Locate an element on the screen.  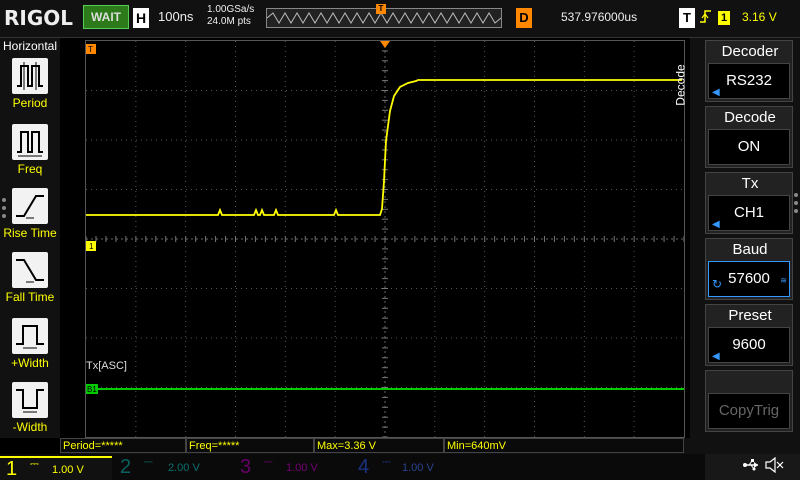
horizontal-label: H is located at coordinates (141, 18).